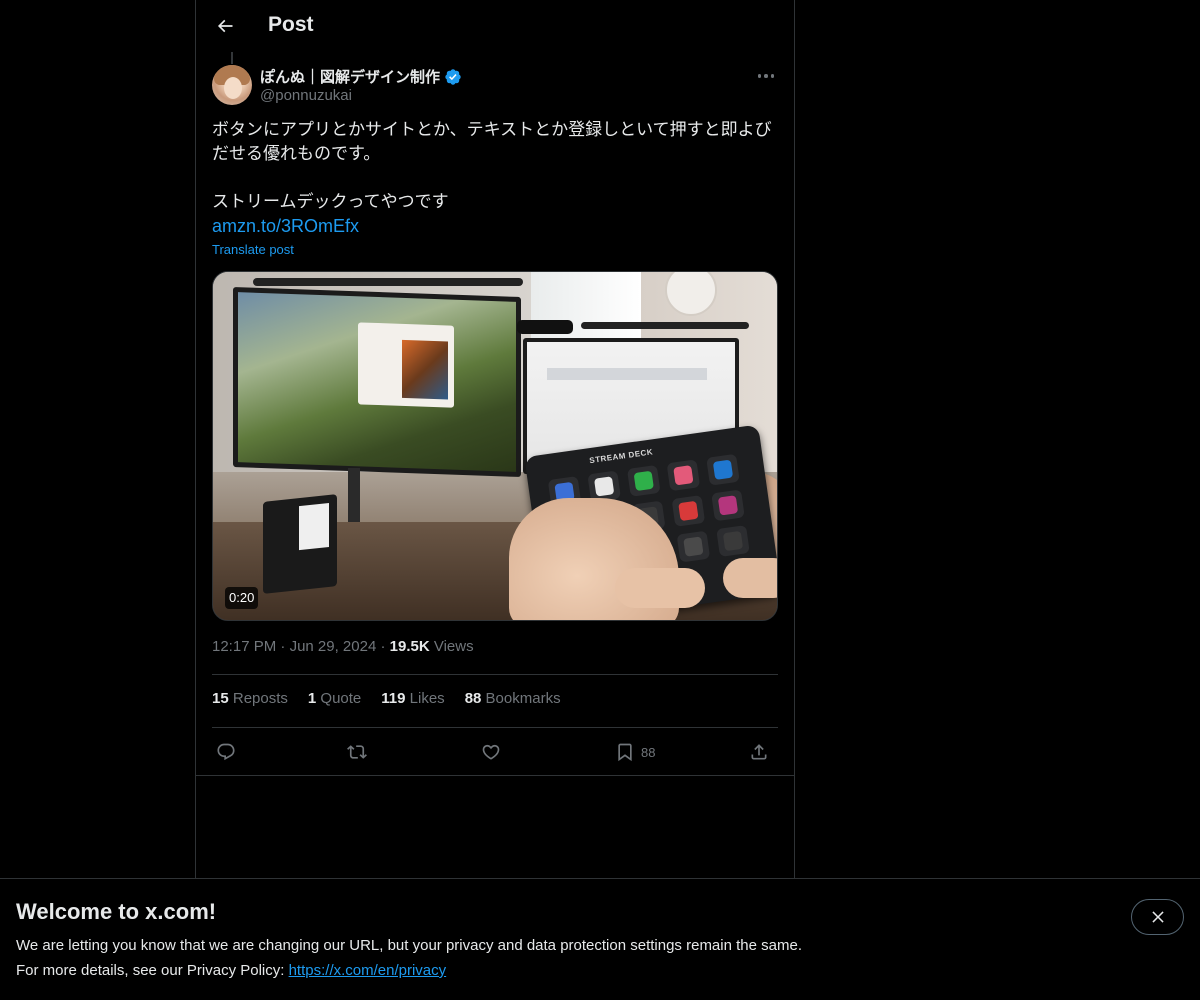 Image resolution: width=1200 pixels, height=1000 pixels. What do you see at coordinates (750, 578) in the screenshot?
I see `media-hand` at bounding box center [750, 578].